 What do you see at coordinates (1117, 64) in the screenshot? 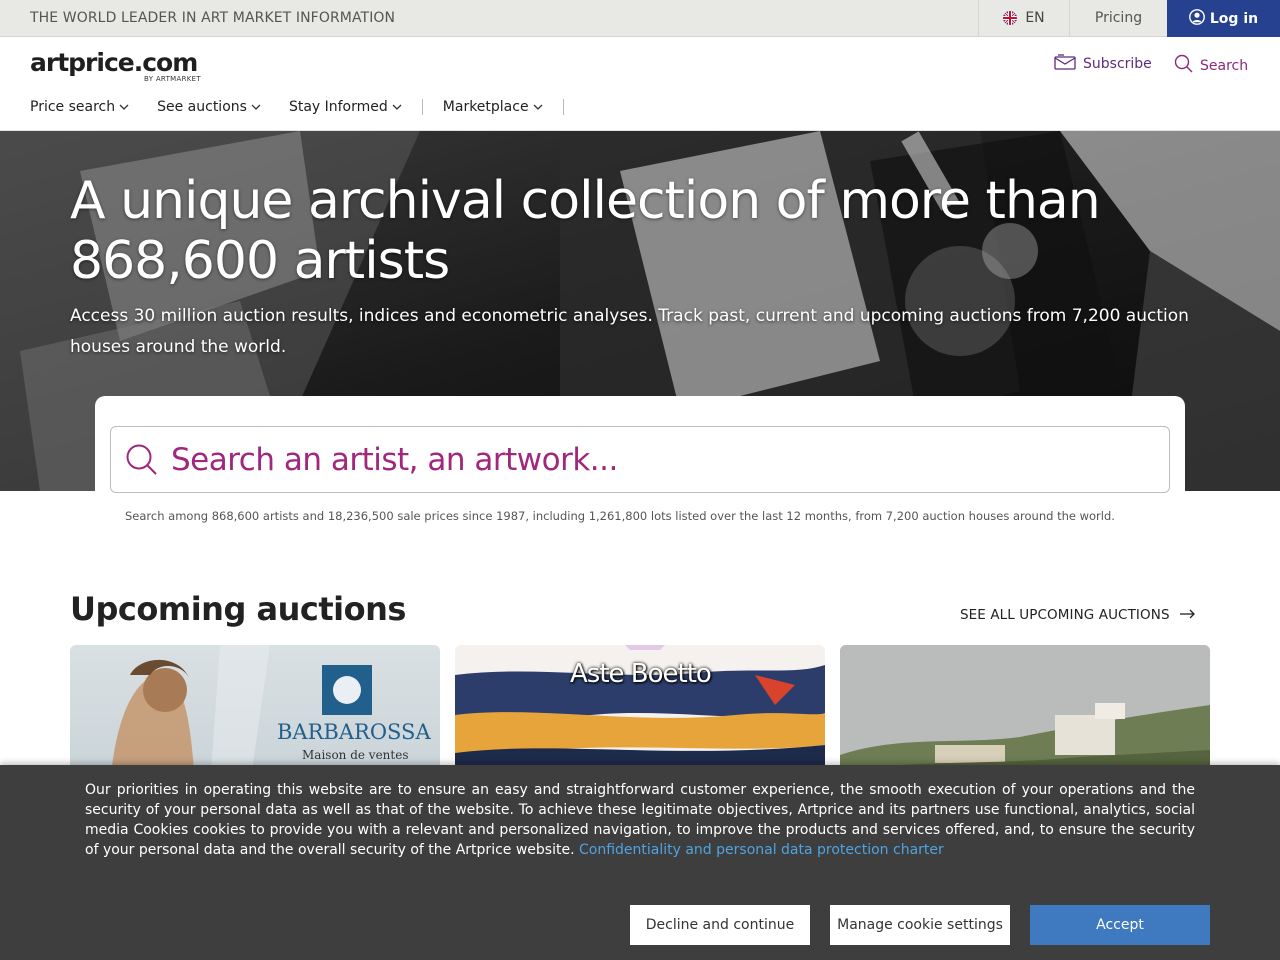
I see `subscribe-label: Subscribe` at bounding box center [1117, 64].